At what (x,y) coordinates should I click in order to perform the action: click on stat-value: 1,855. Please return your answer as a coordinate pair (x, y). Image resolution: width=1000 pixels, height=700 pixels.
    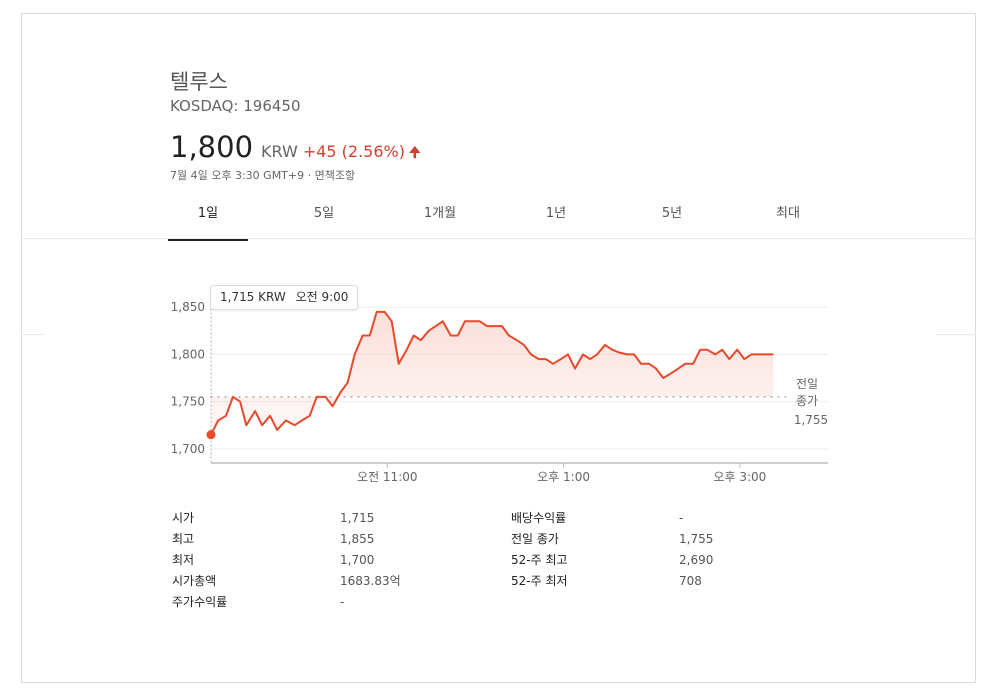
    Looking at the image, I should click on (357, 539).